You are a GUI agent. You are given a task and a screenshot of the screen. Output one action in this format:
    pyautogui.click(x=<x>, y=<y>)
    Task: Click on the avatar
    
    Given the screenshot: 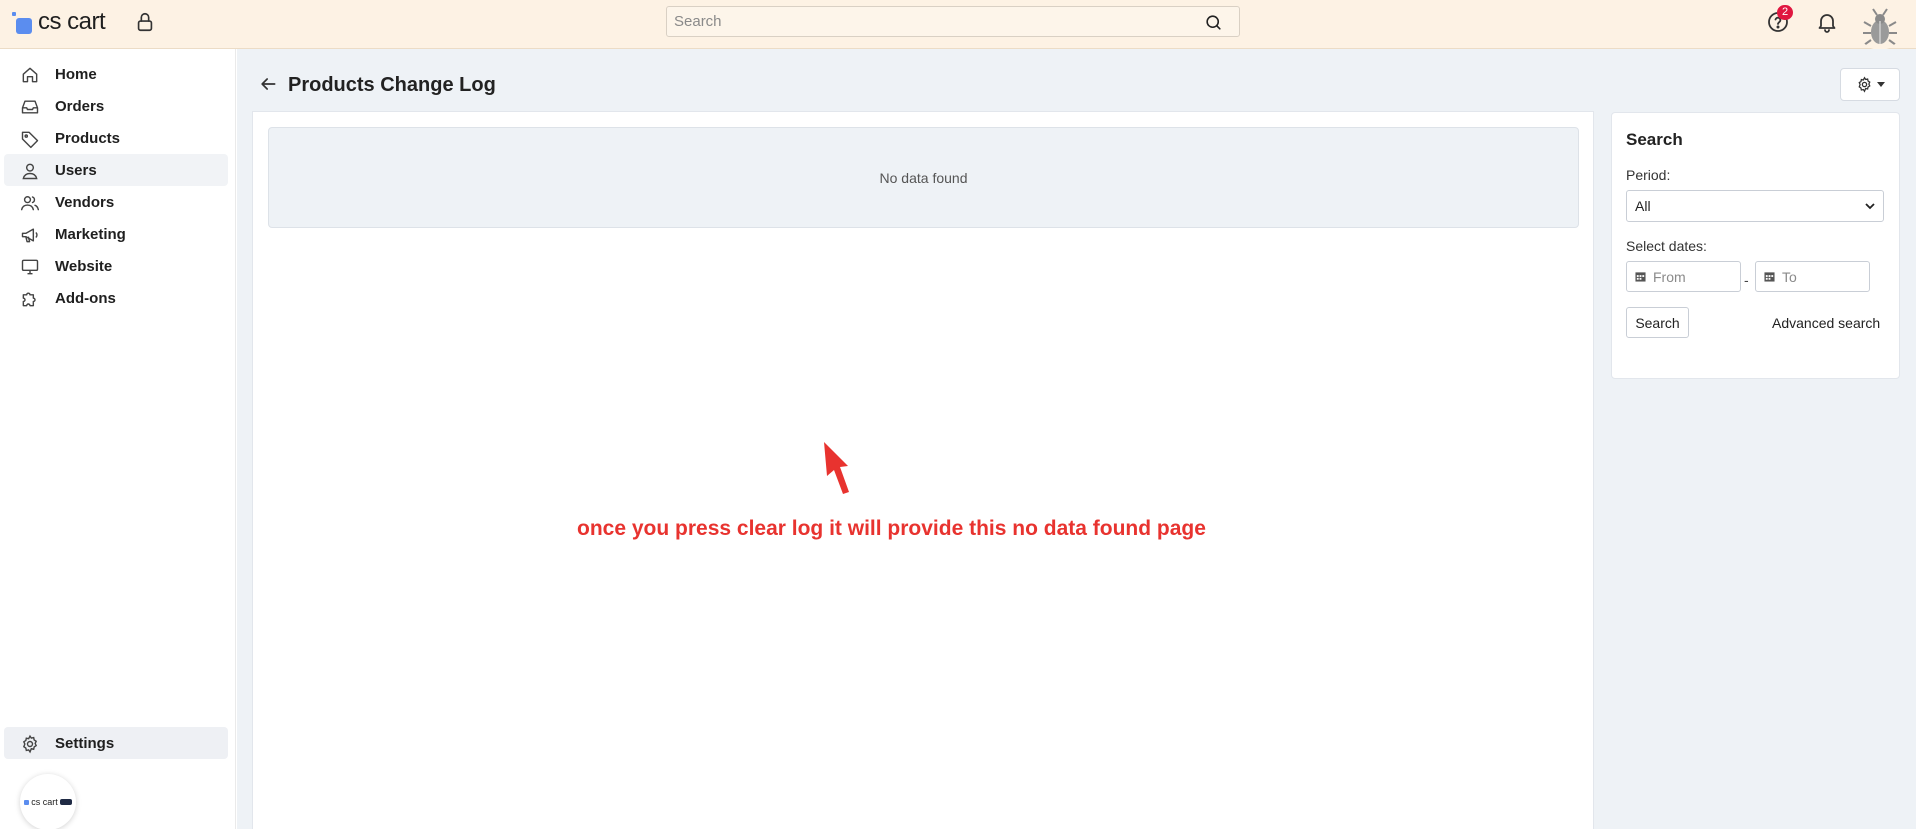 What is the action you would take?
    pyautogui.click(x=1880, y=28)
    